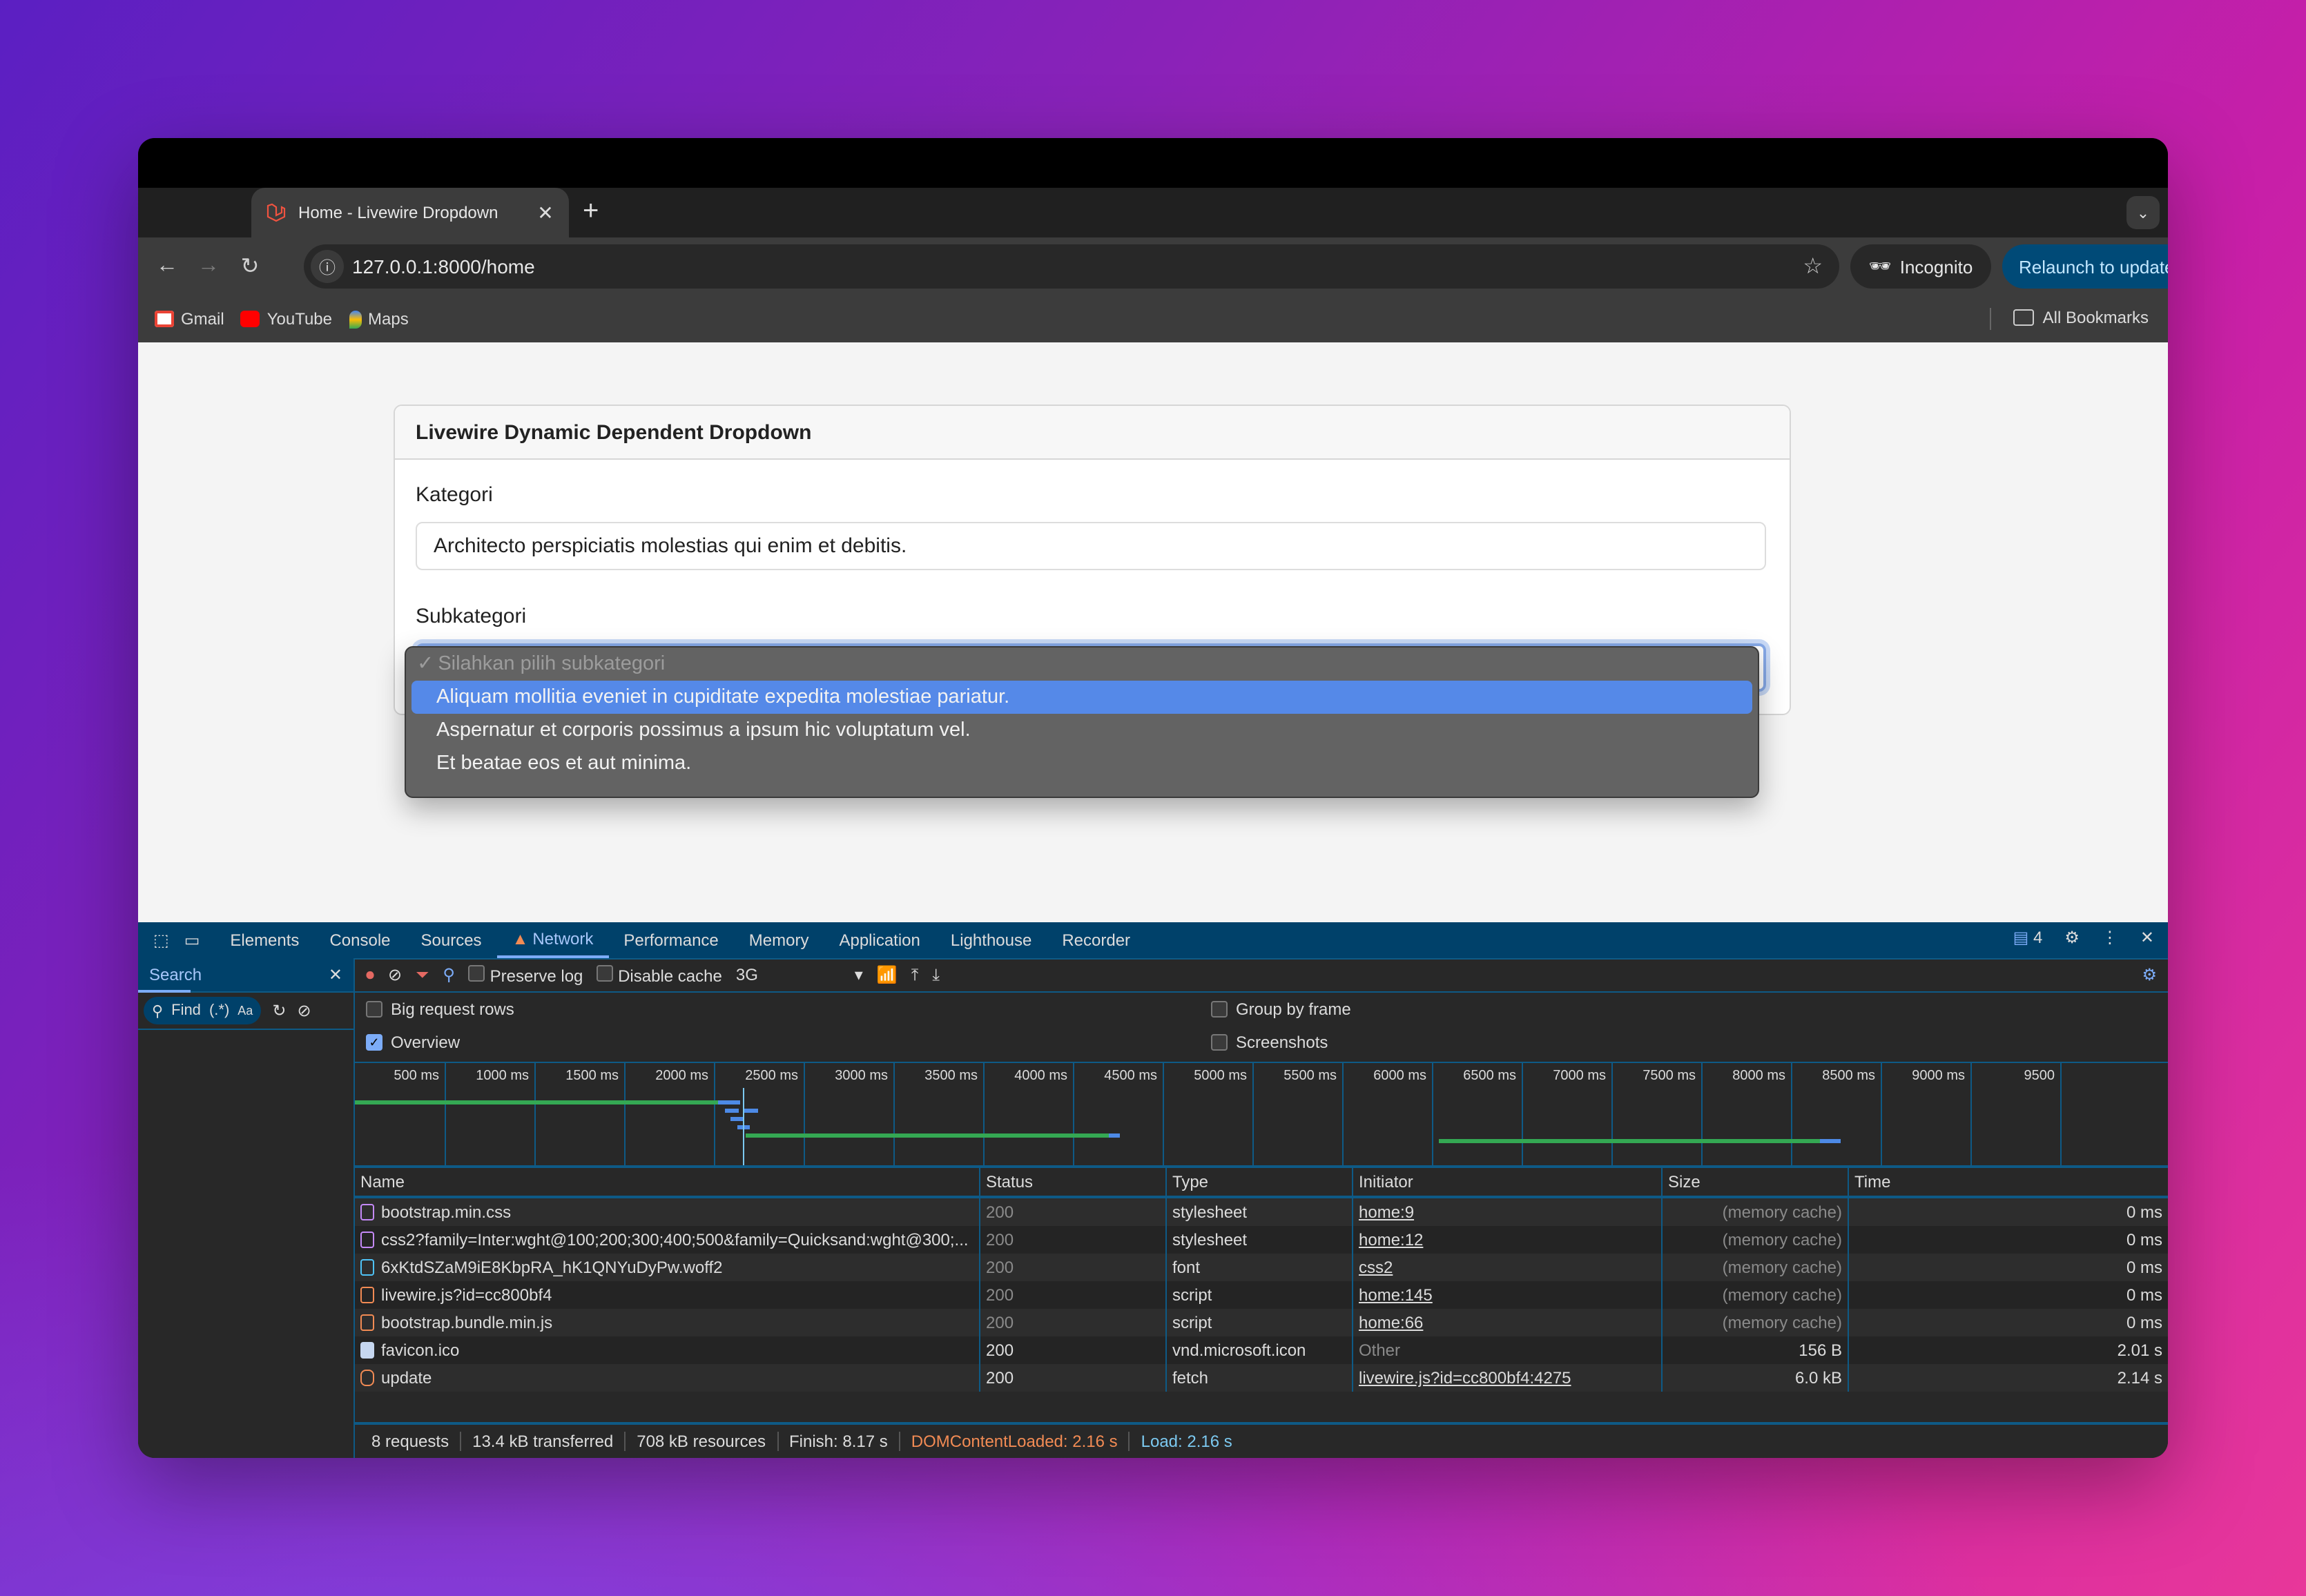  Describe the element at coordinates (525, 975) in the screenshot. I see `preserve-log-checkbox: Preserve log` at that location.